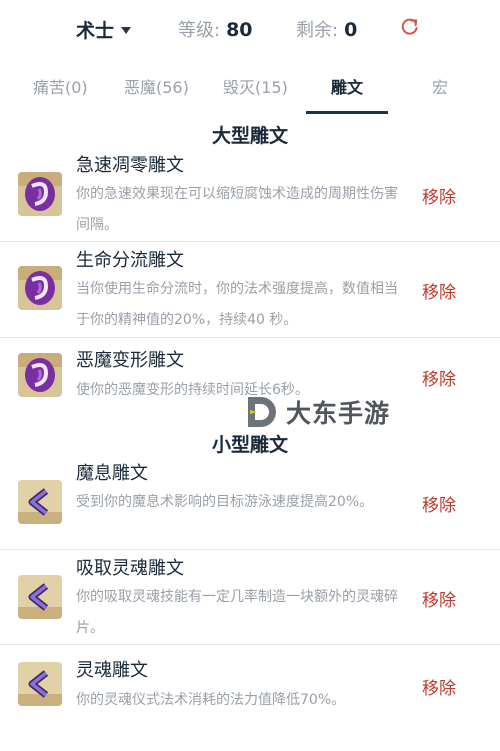  I want to click on level-value: 80, so click(239, 30).